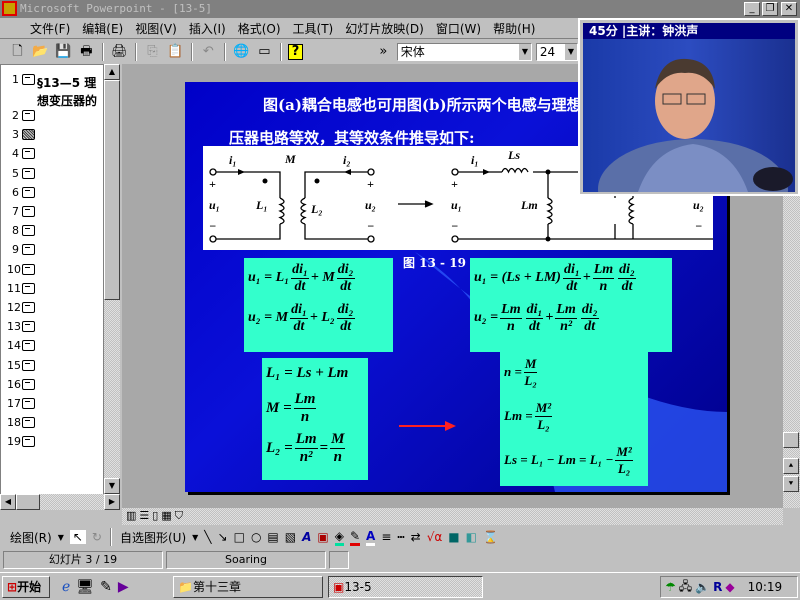 The height and width of the screenshot is (600, 800). I want to click on arrow-style-icon: ⇄, so click(416, 537).